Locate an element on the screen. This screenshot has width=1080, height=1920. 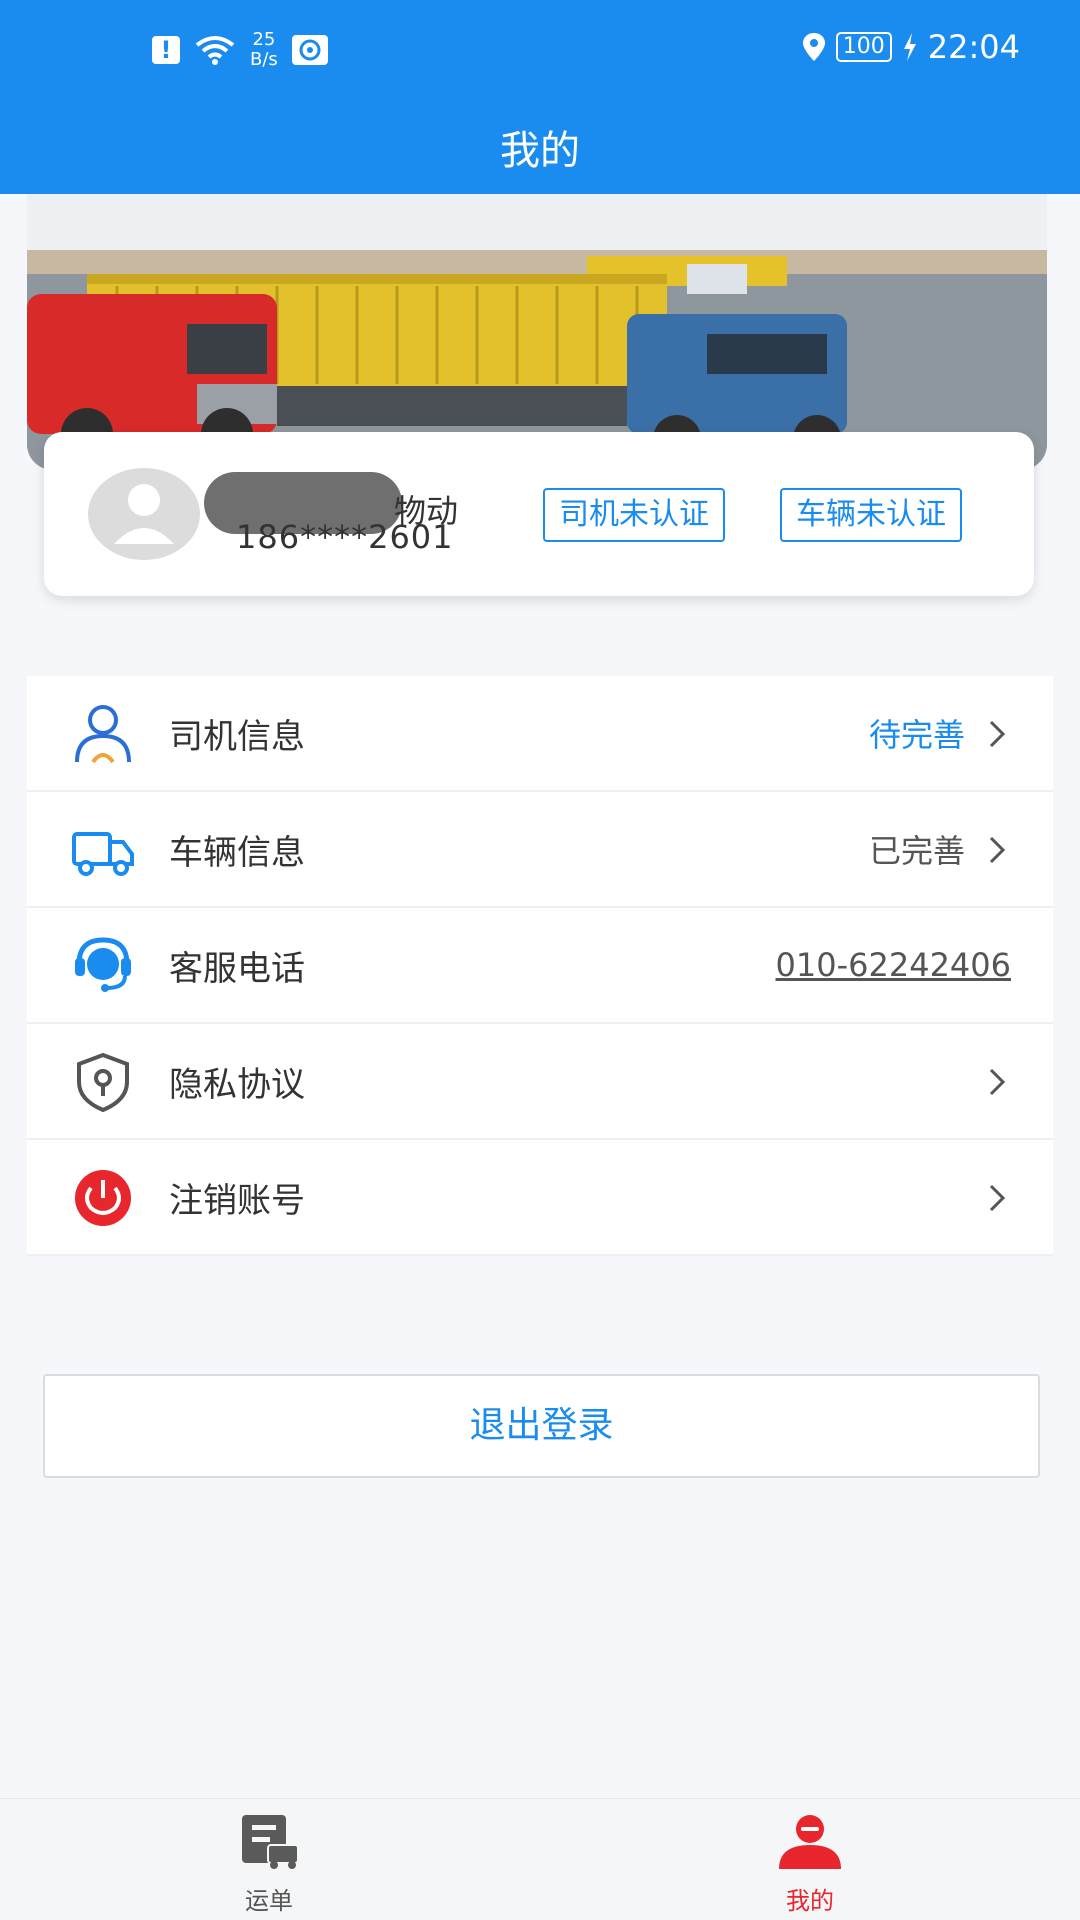
menu-label: 车辆信息 is located at coordinates (237, 852).